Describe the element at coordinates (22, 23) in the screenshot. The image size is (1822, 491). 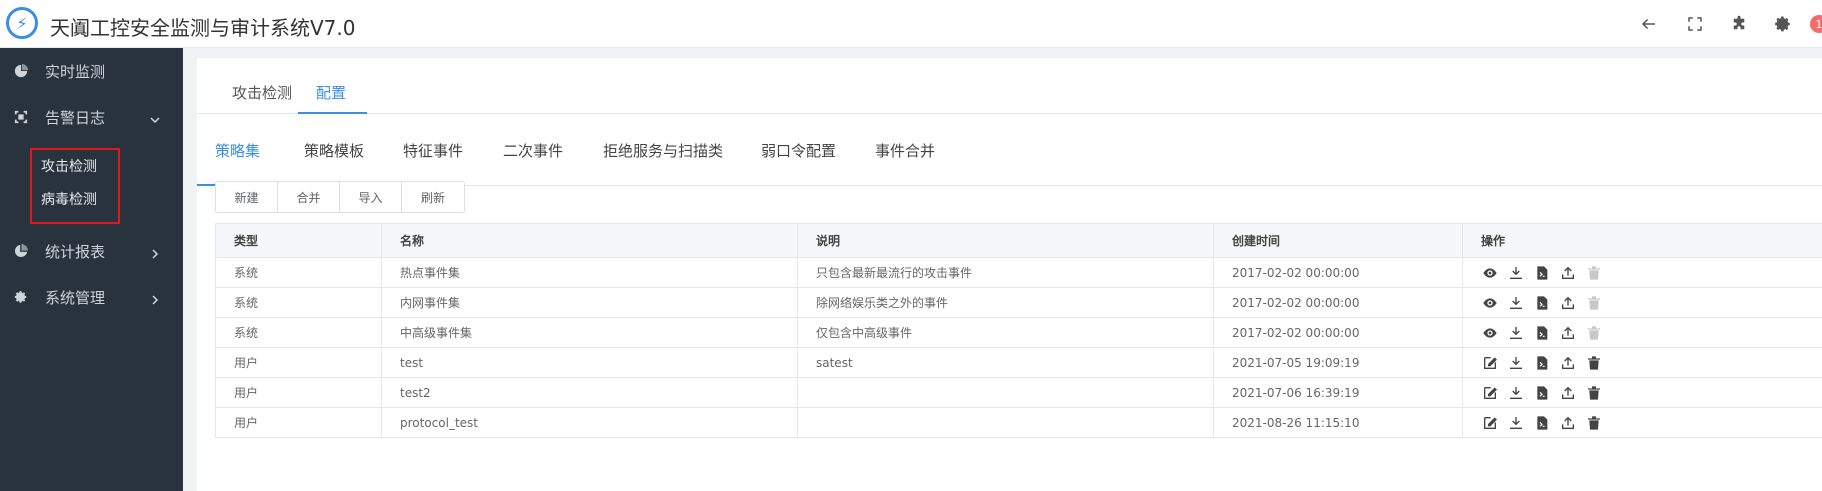
I see `logo-glyph: ⚡` at that location.